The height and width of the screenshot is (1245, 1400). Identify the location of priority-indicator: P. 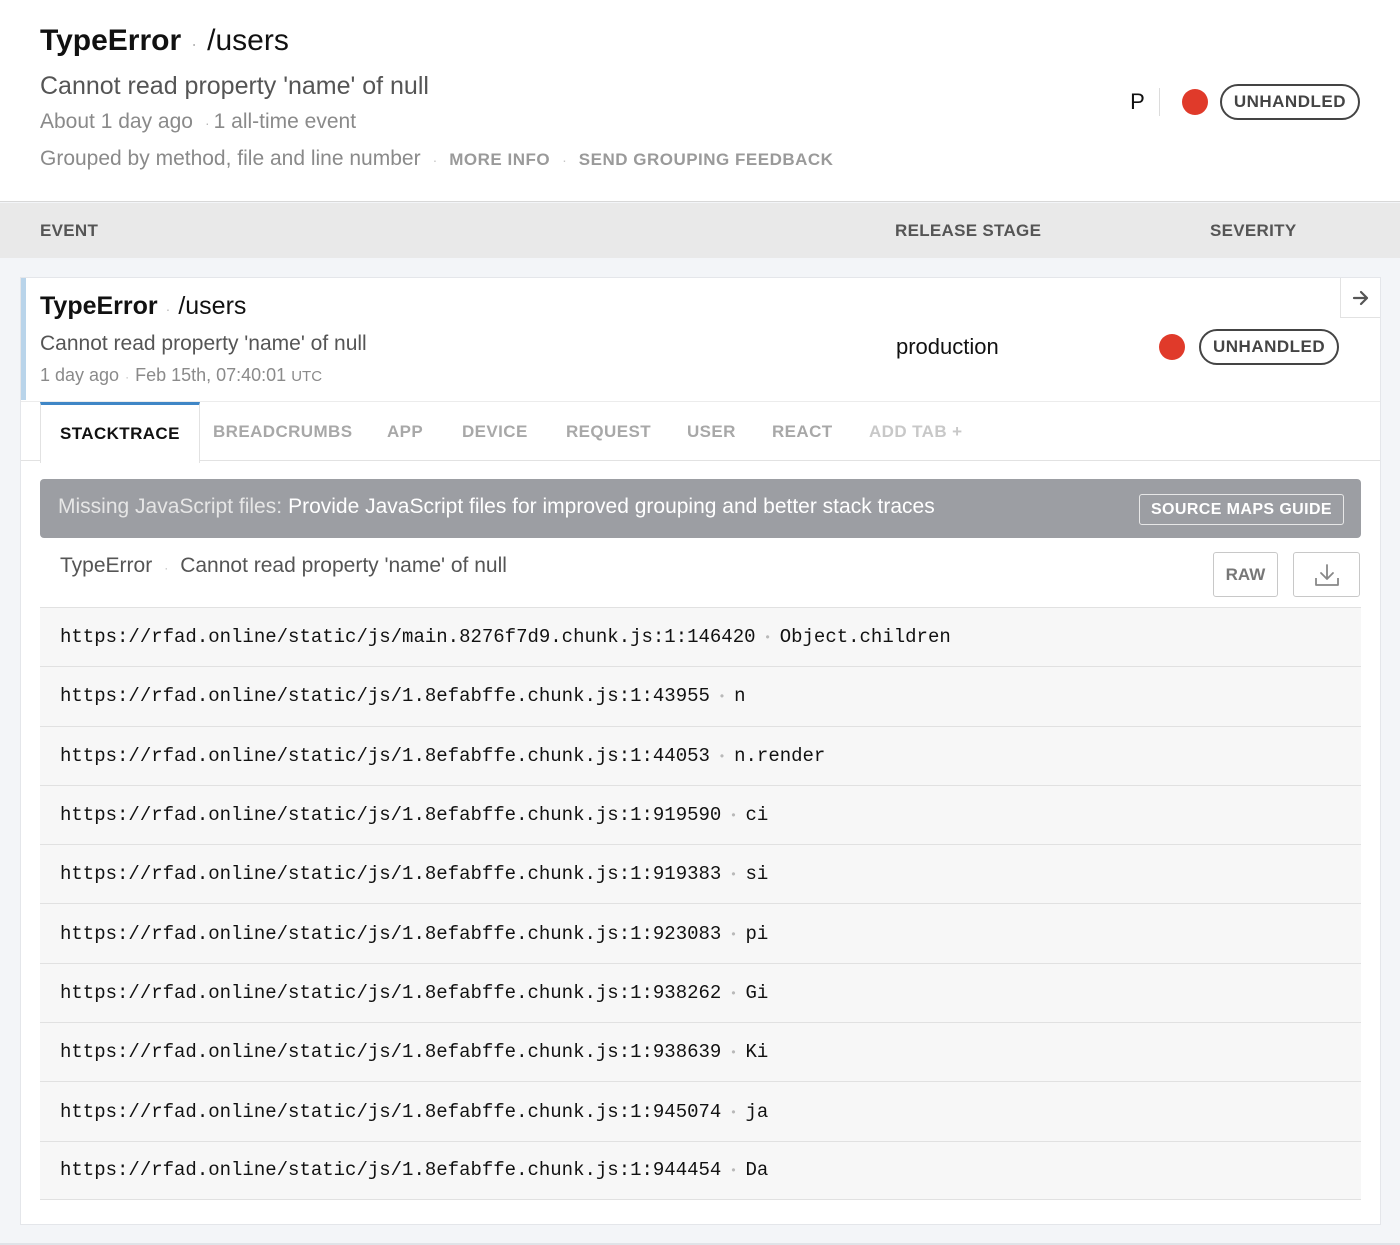
(1145, 102).